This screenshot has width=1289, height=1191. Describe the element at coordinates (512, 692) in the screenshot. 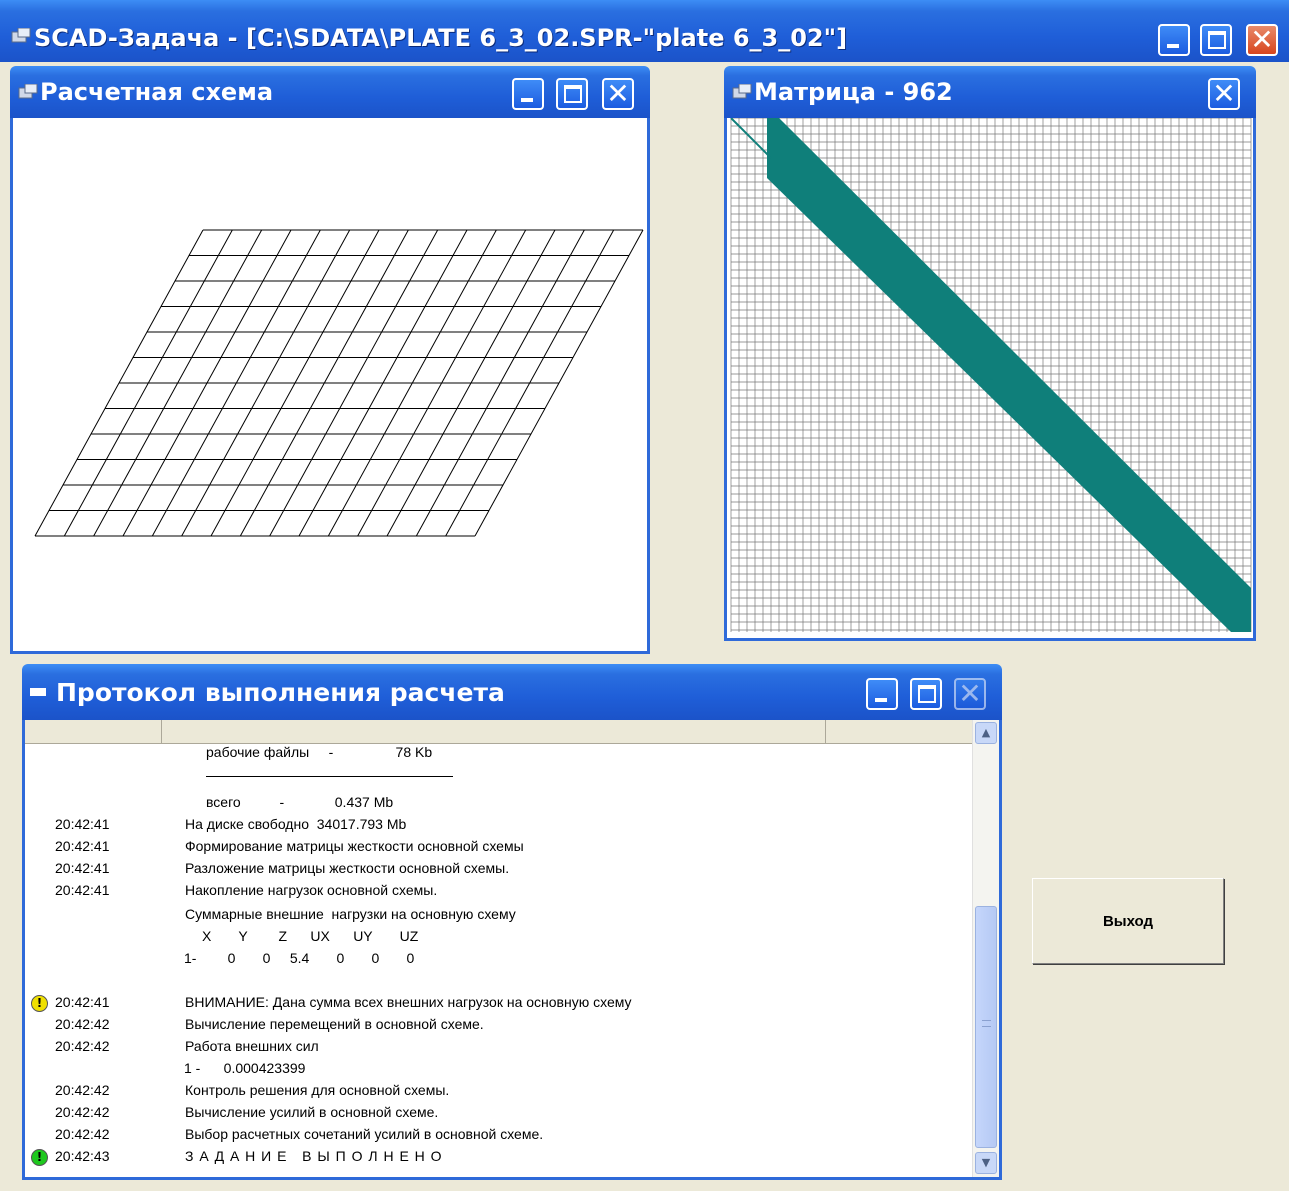

I see `protocol-window-title-bar: Протокол выполнения расчета ✕` at that location.